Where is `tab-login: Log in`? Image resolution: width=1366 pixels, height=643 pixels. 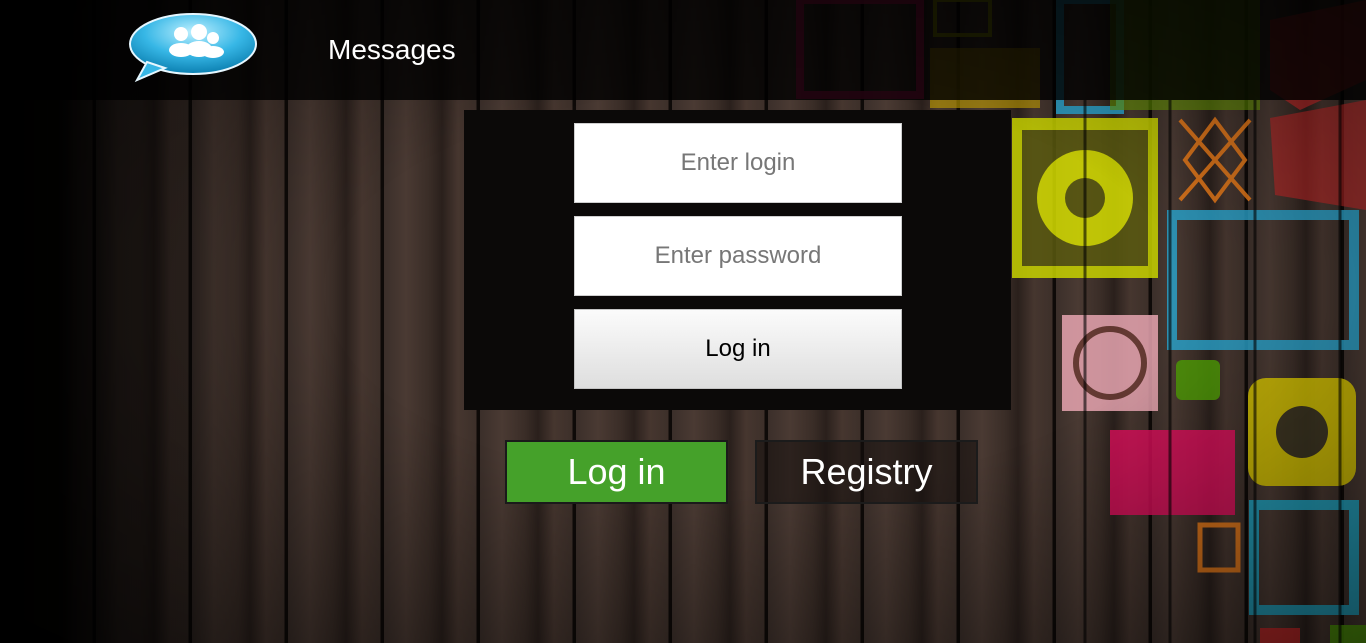
tab-login: Log in is located at coordinates (616, 472).